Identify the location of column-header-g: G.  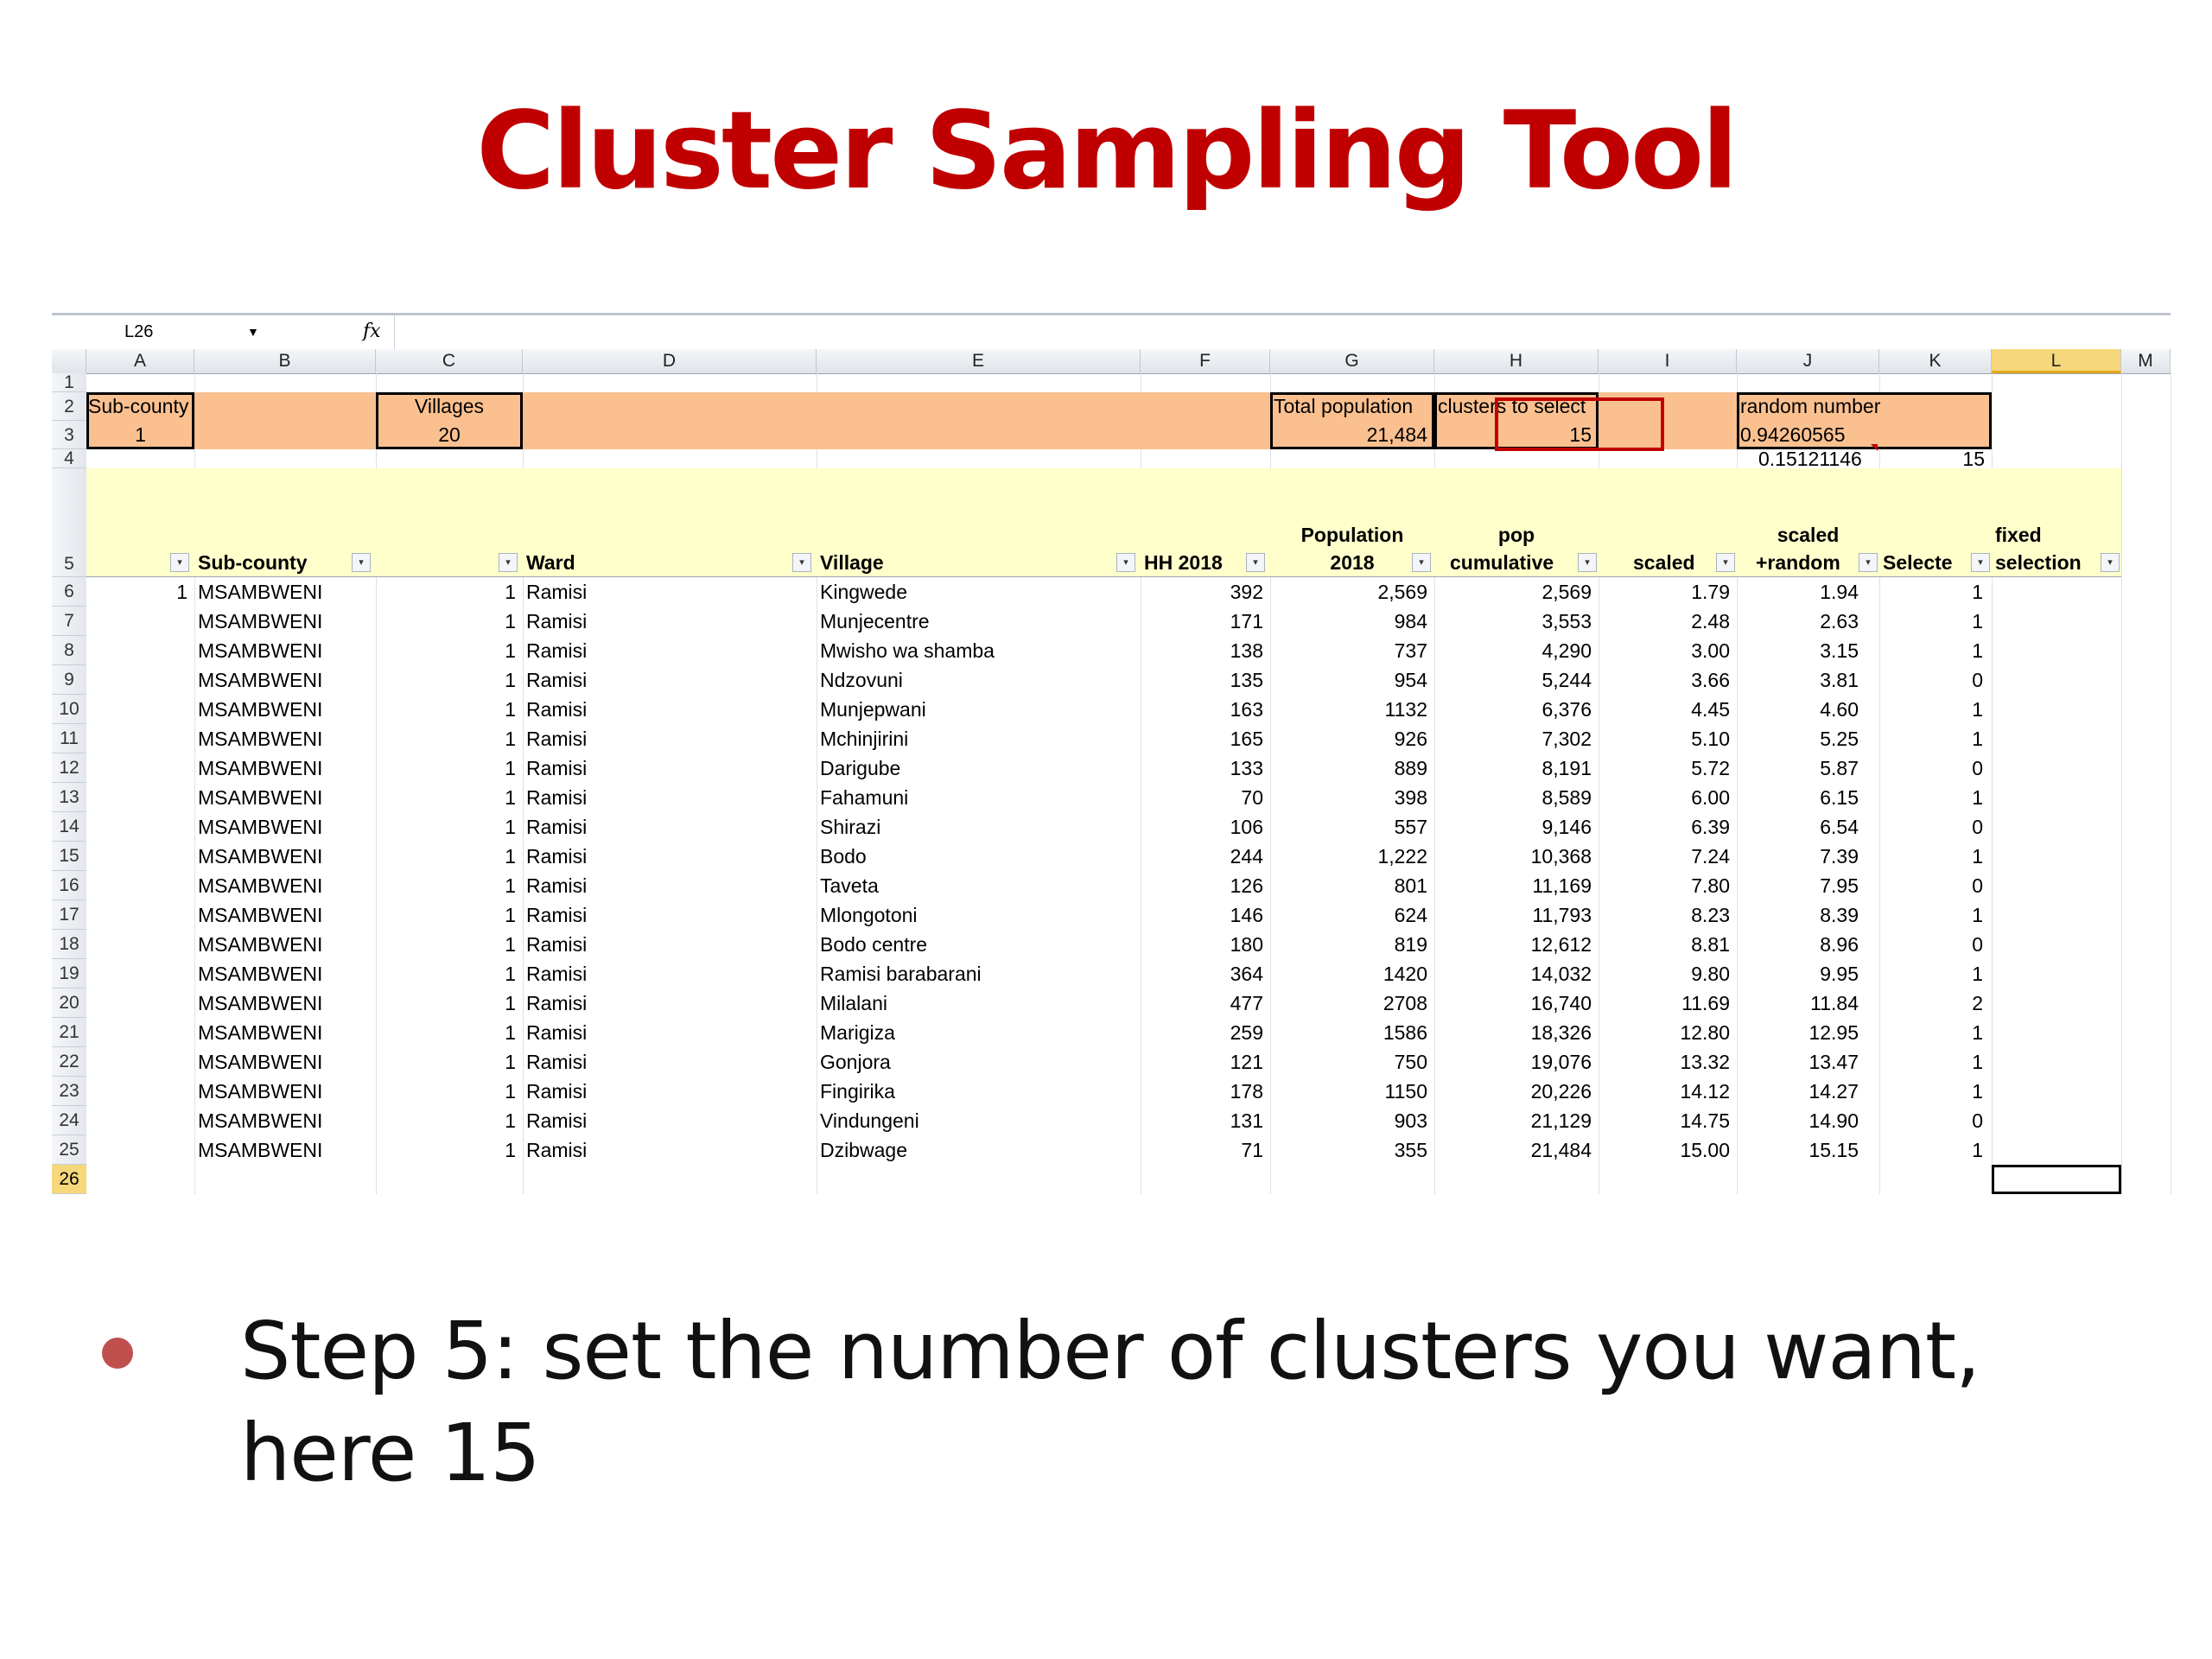
(1352, 361).